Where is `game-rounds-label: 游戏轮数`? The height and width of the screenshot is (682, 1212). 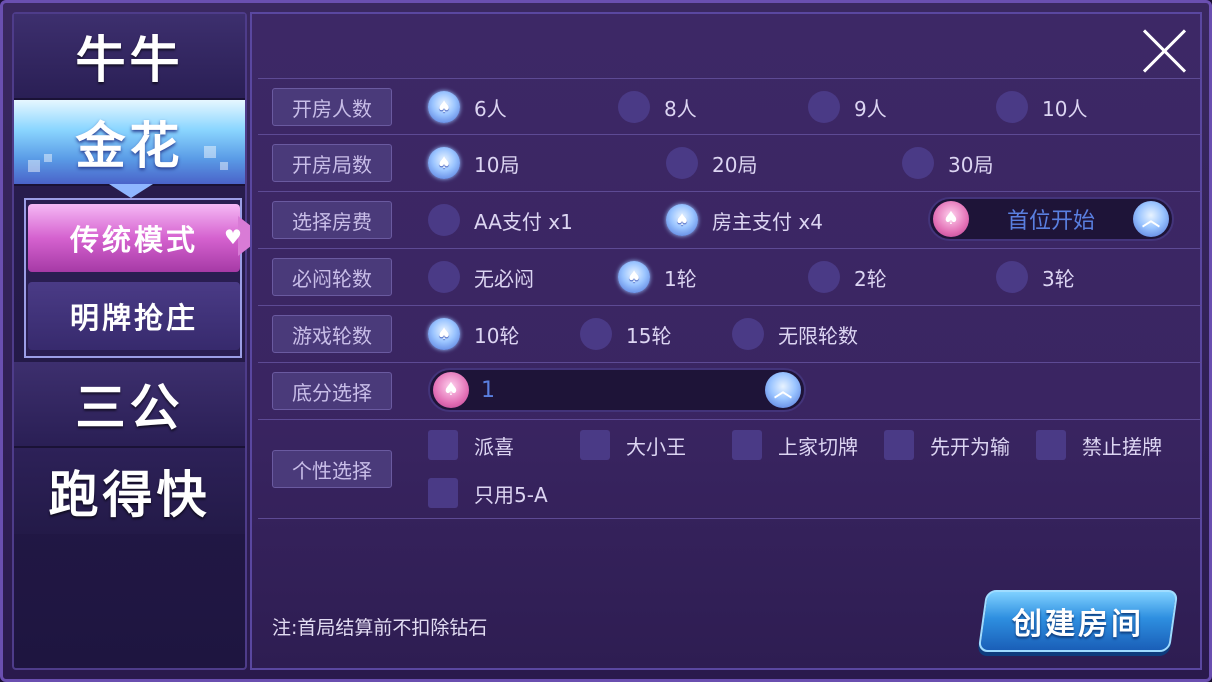
game-rounds-label: 游戏轮数 is located at coordinates (332, 334).